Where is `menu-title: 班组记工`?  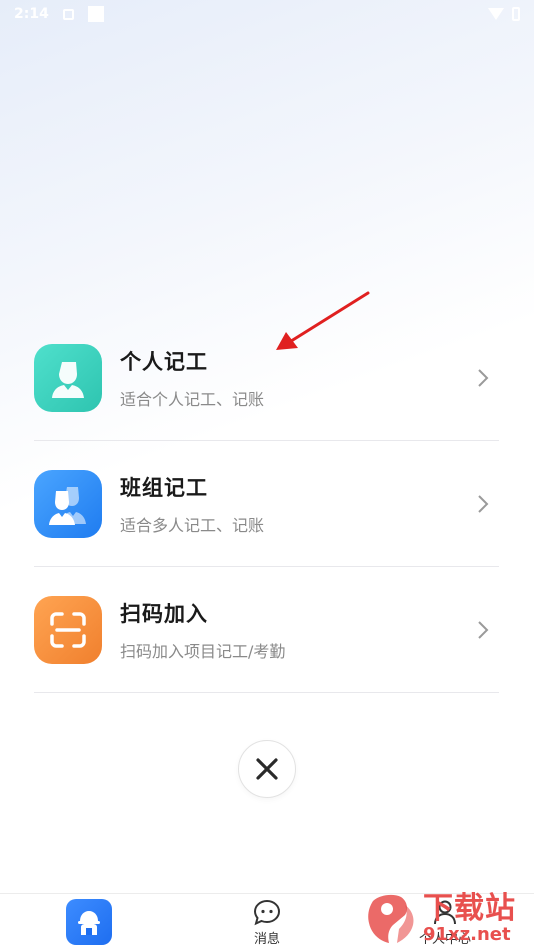
menu-title: 班组记工 is located at coordinates (164, 487).